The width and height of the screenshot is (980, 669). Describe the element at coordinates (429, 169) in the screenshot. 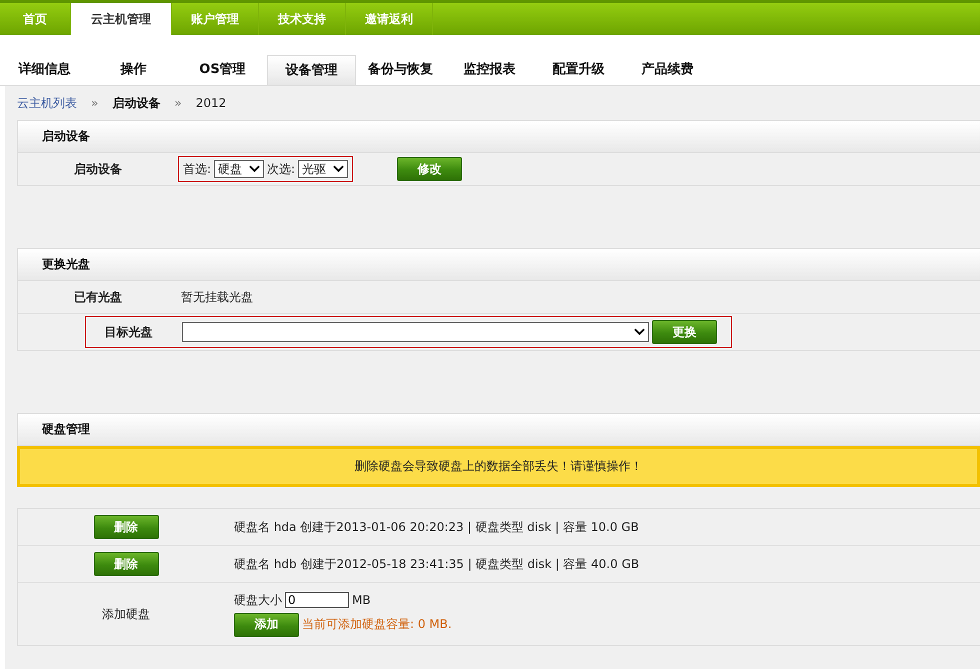

I see `action-button: 修改` at that location.